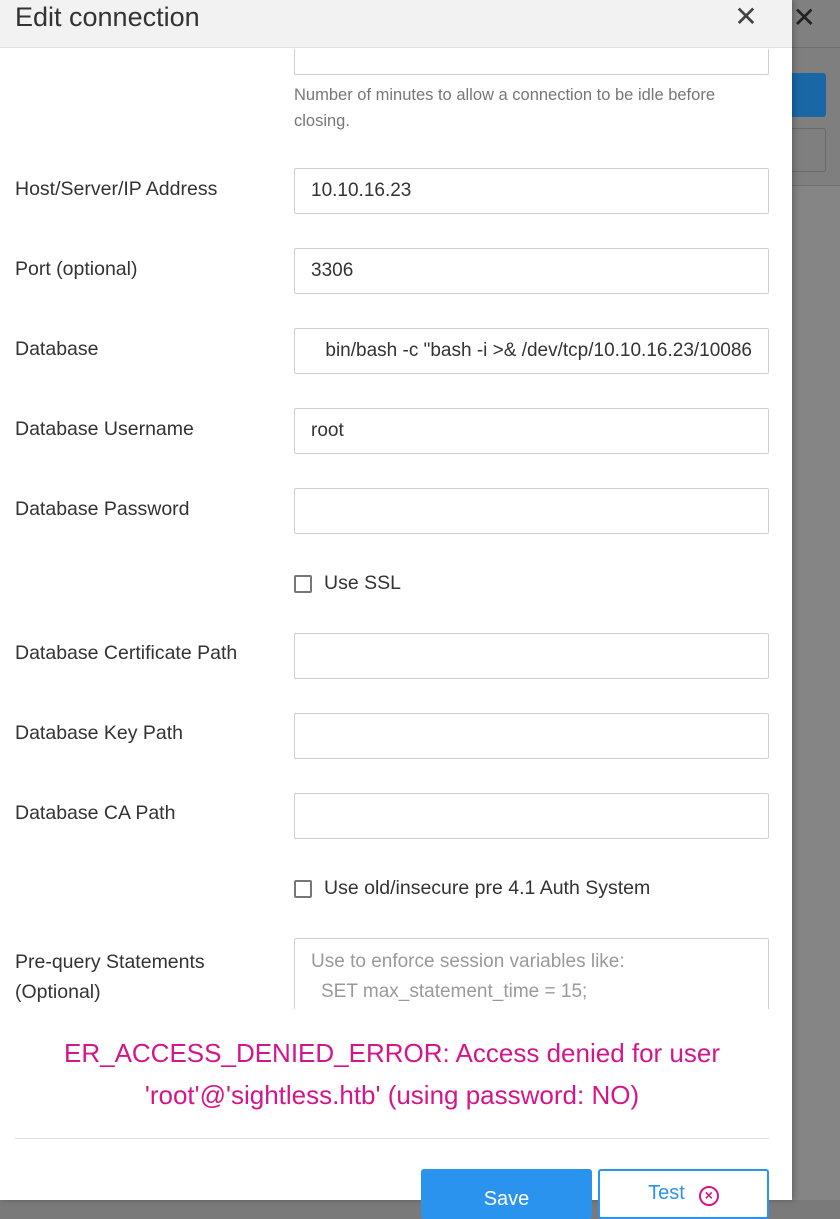 This screenshot has width=840, height=1219. I want to click on insecure-auth-label: Use old/insecure pre 4.1 Auth System, so click(487, 888).